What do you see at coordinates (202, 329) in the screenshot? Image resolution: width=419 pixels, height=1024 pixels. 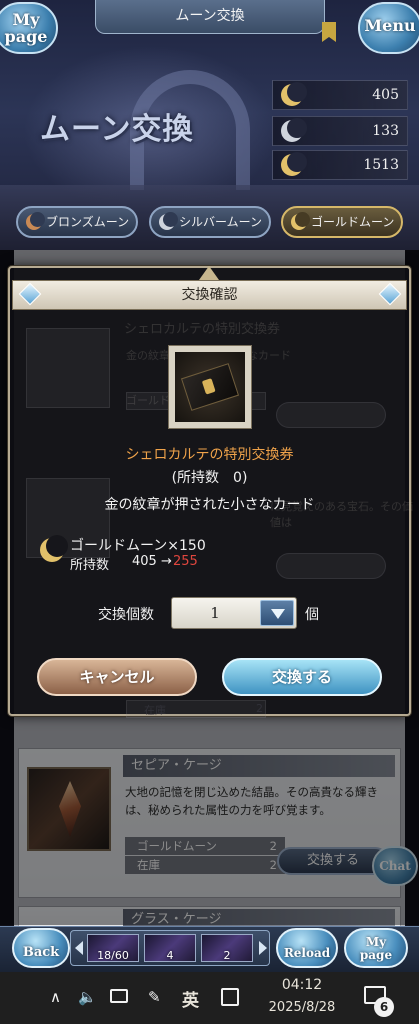 I see `ghost-item-name: シェロカルテの特別交換券` at bounding box center [202, 329].